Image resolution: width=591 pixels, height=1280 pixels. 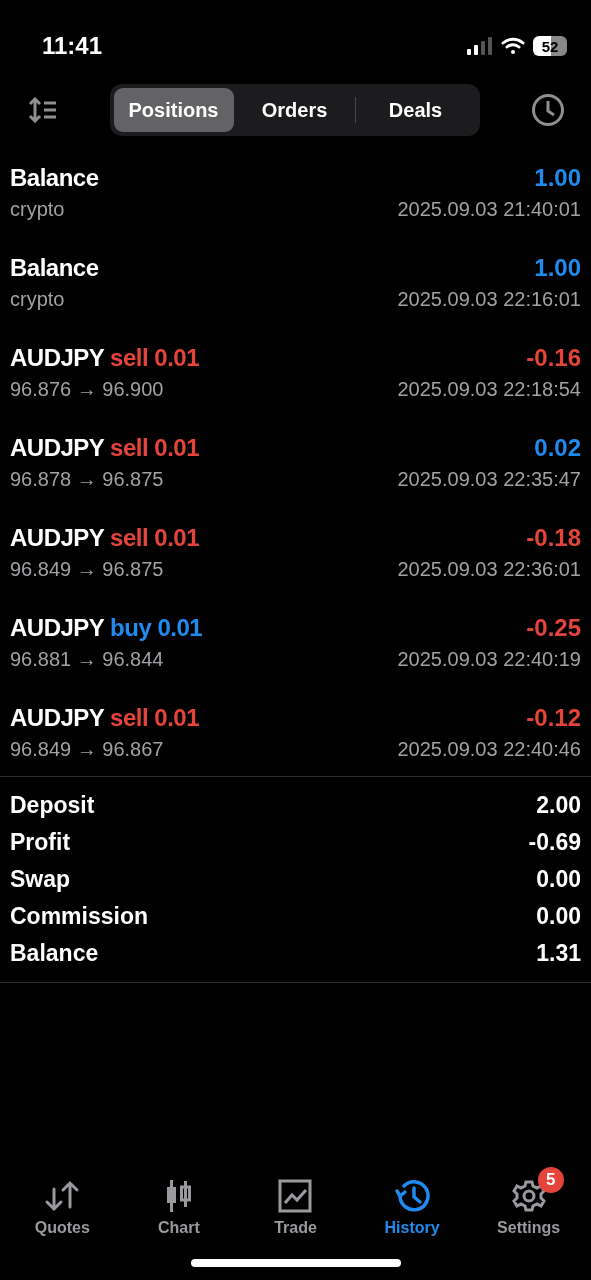 What do you see at coordinates (415, 110) in the screenshot?
I see `segment-tab: Deals` at bounding box center [415, 110].